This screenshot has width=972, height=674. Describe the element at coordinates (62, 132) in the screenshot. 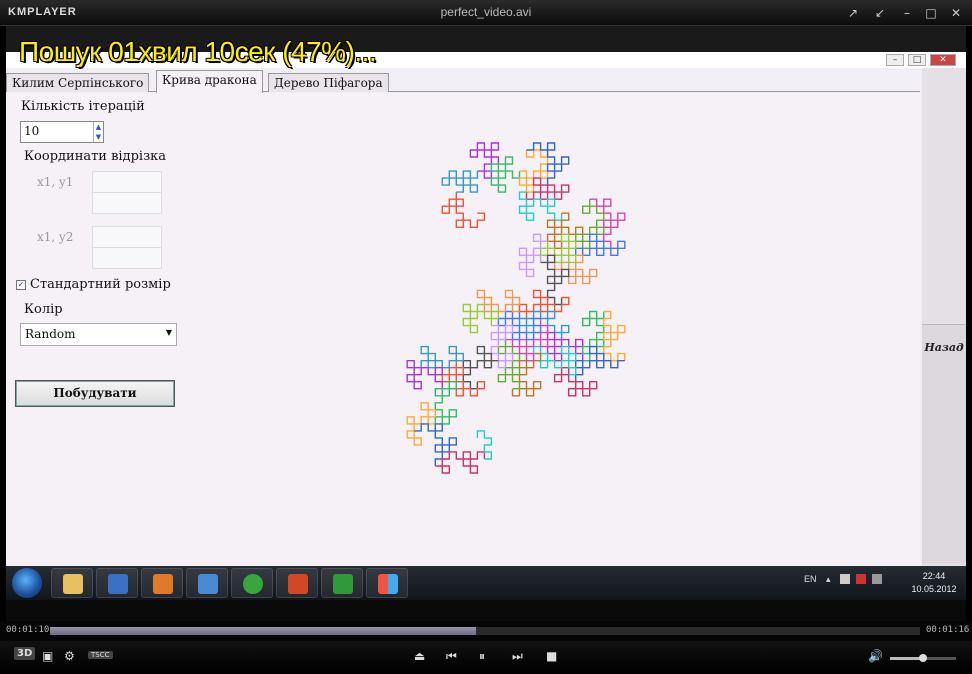

I see `iterations-input: 10 ▲ ▼` at that location.